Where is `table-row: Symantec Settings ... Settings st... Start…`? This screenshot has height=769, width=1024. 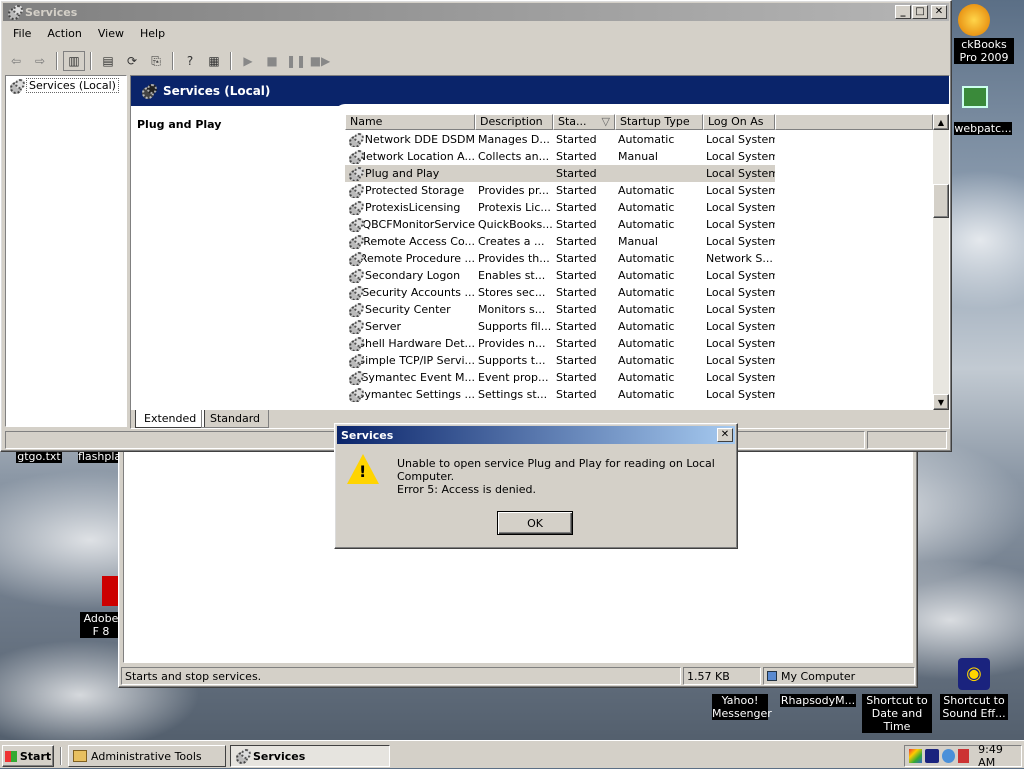 table-row: Symantec Settings ... Settings st... Start… is located at coordinates (560, 394).